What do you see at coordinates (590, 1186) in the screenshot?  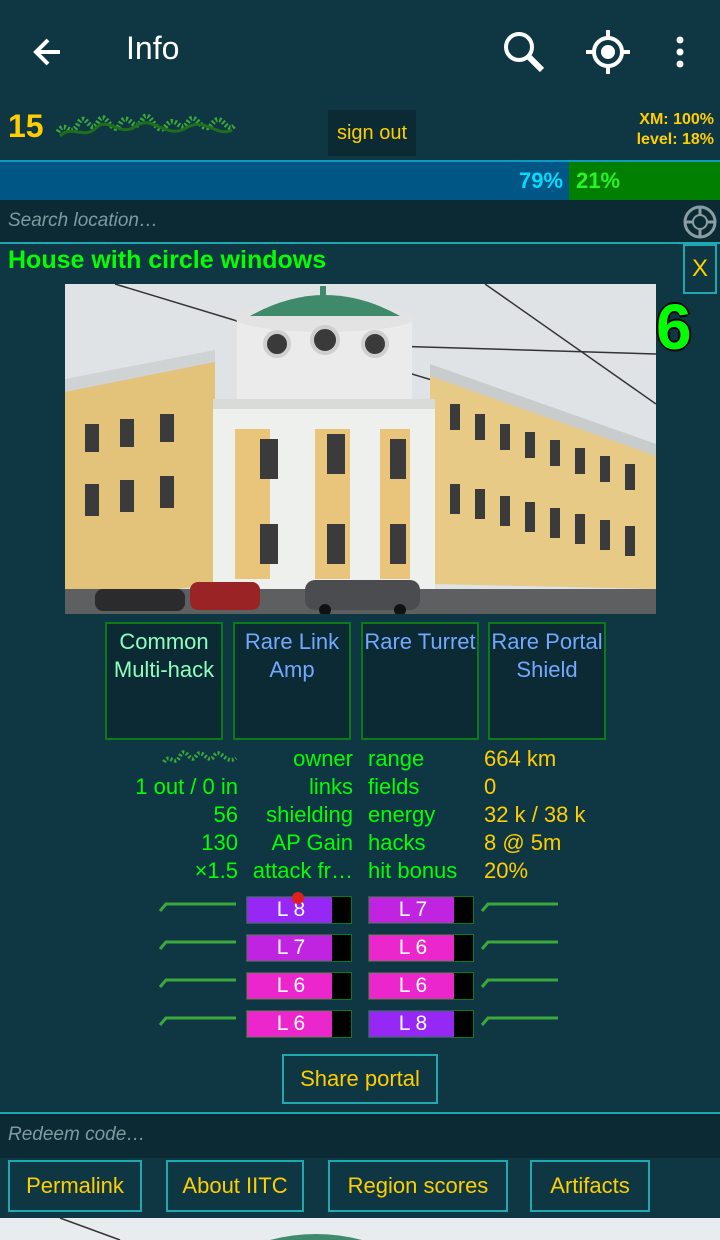 I see `artifacts-button: Artifacts` at bounding box center [590, 1186].